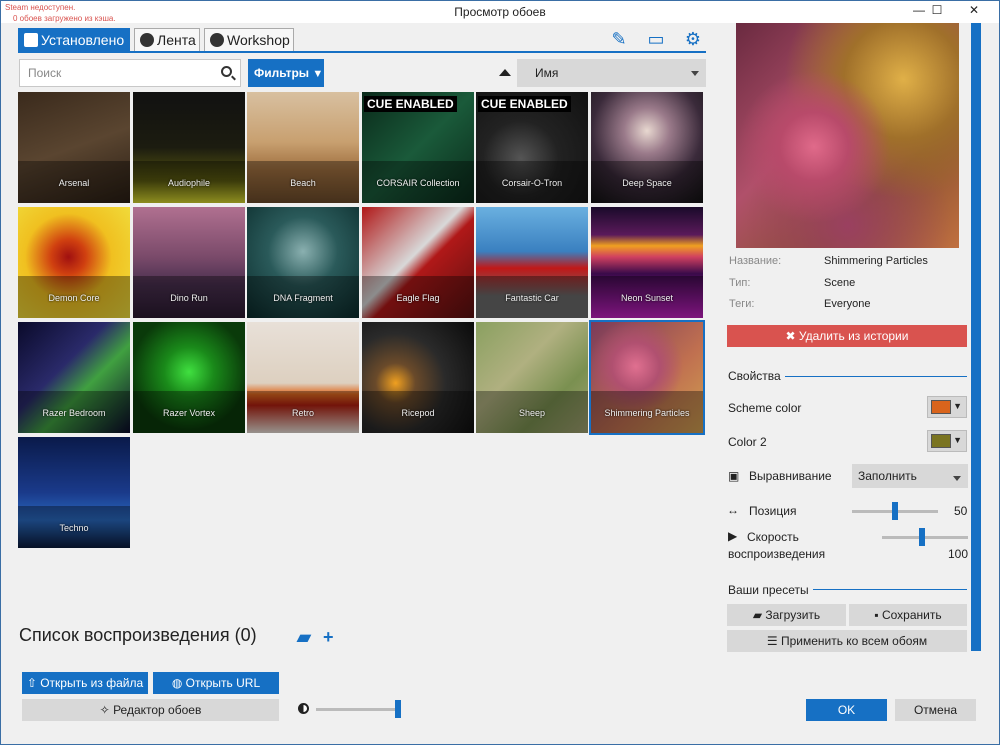 This screenshot has width=1000, height=745. I want to click on settings-gear-icon: ⚙, so click(693, 39).